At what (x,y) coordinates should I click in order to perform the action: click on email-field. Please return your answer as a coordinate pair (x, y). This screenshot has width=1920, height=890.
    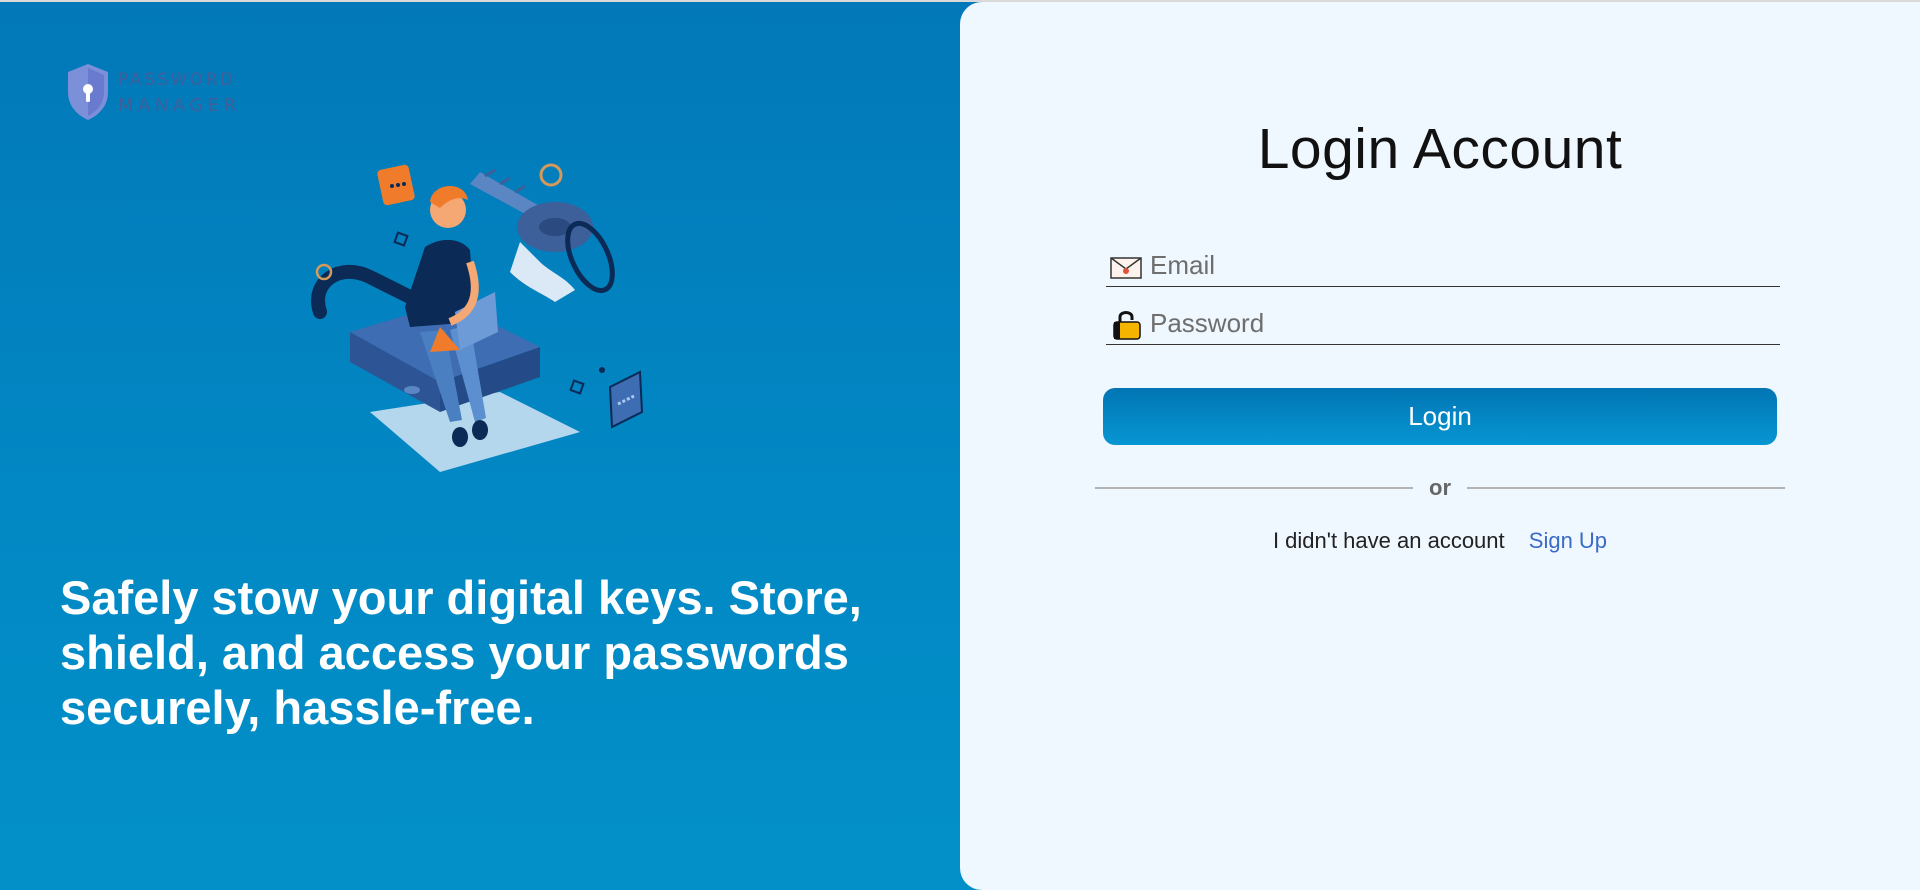
    Looking at the image, I should click on (1443, 266).